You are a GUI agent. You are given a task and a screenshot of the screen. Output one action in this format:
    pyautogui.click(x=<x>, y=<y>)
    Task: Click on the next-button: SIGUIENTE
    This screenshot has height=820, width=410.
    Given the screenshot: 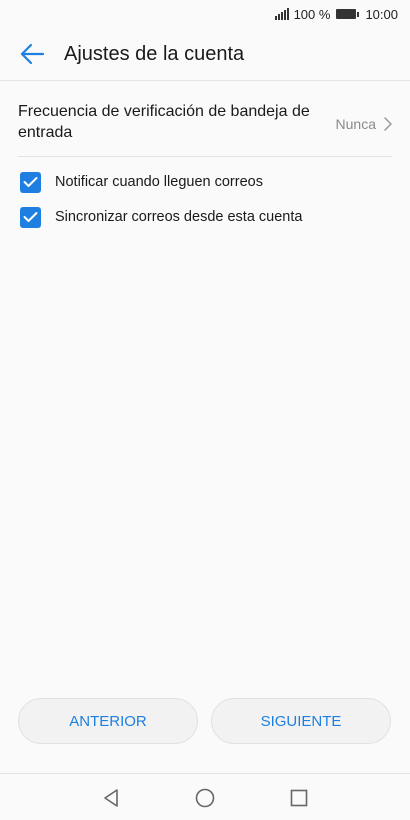 What is the action you would take?
    pyautogui.click(x=301, y=721)
    